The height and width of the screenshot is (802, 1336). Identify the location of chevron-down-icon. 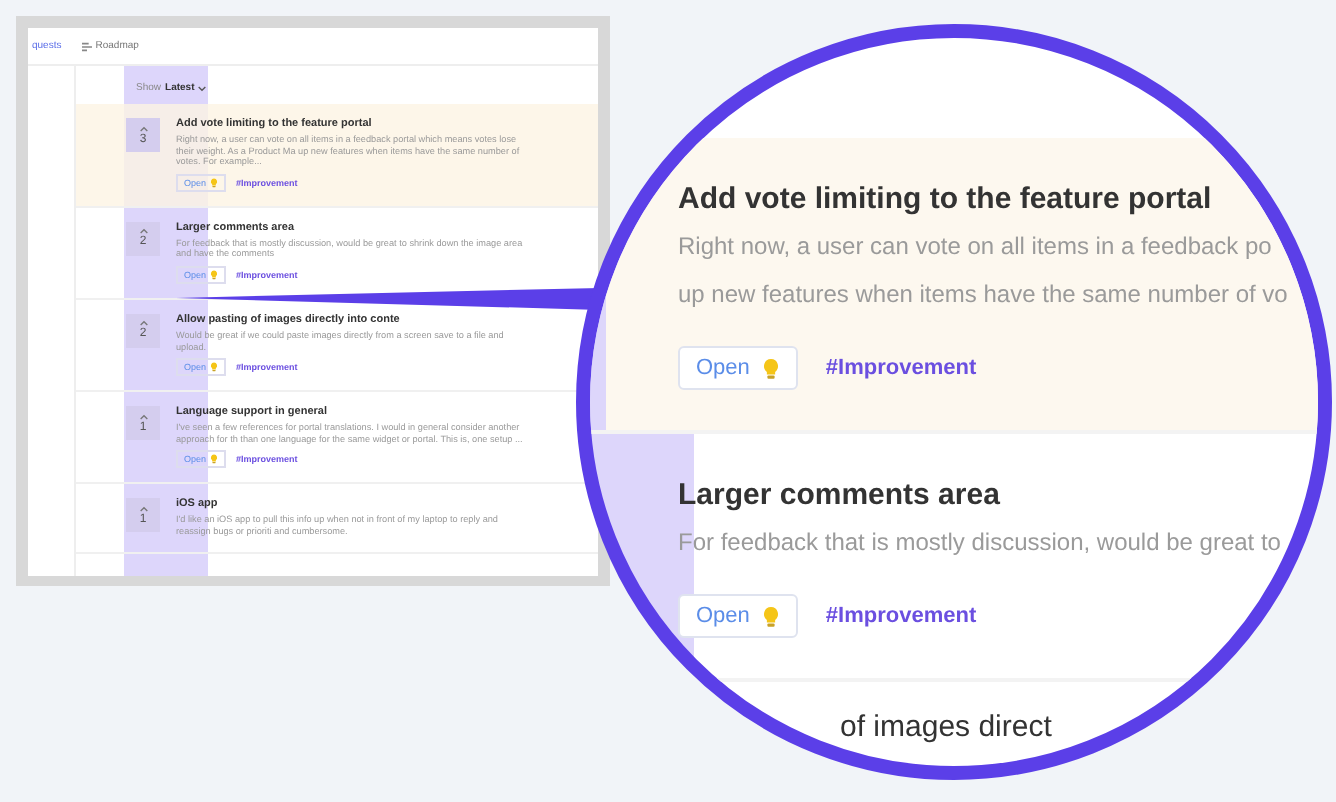
(202, 88).